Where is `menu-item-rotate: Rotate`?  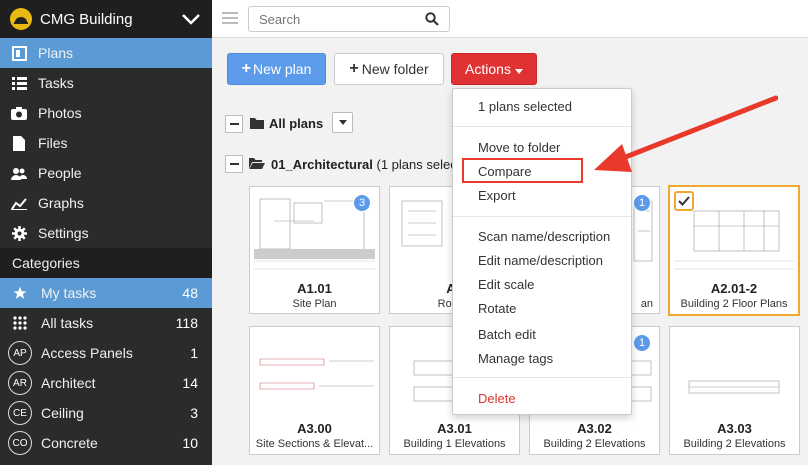
menu-item-rotate: Rotate is located at coordinates (497, 308).